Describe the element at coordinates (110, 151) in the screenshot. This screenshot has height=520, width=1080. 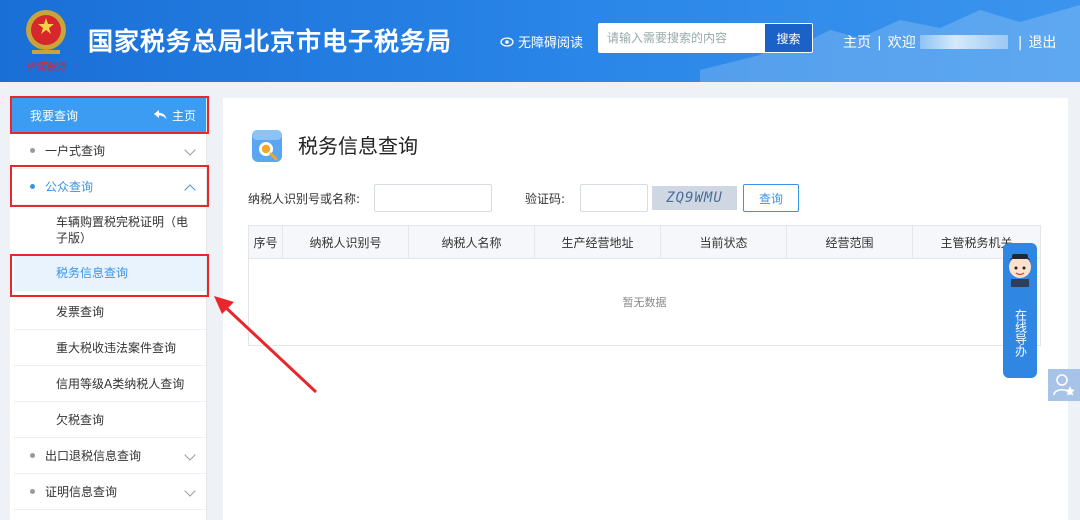
I see `sidebar-item-household-query: 一户式查询` at that location.